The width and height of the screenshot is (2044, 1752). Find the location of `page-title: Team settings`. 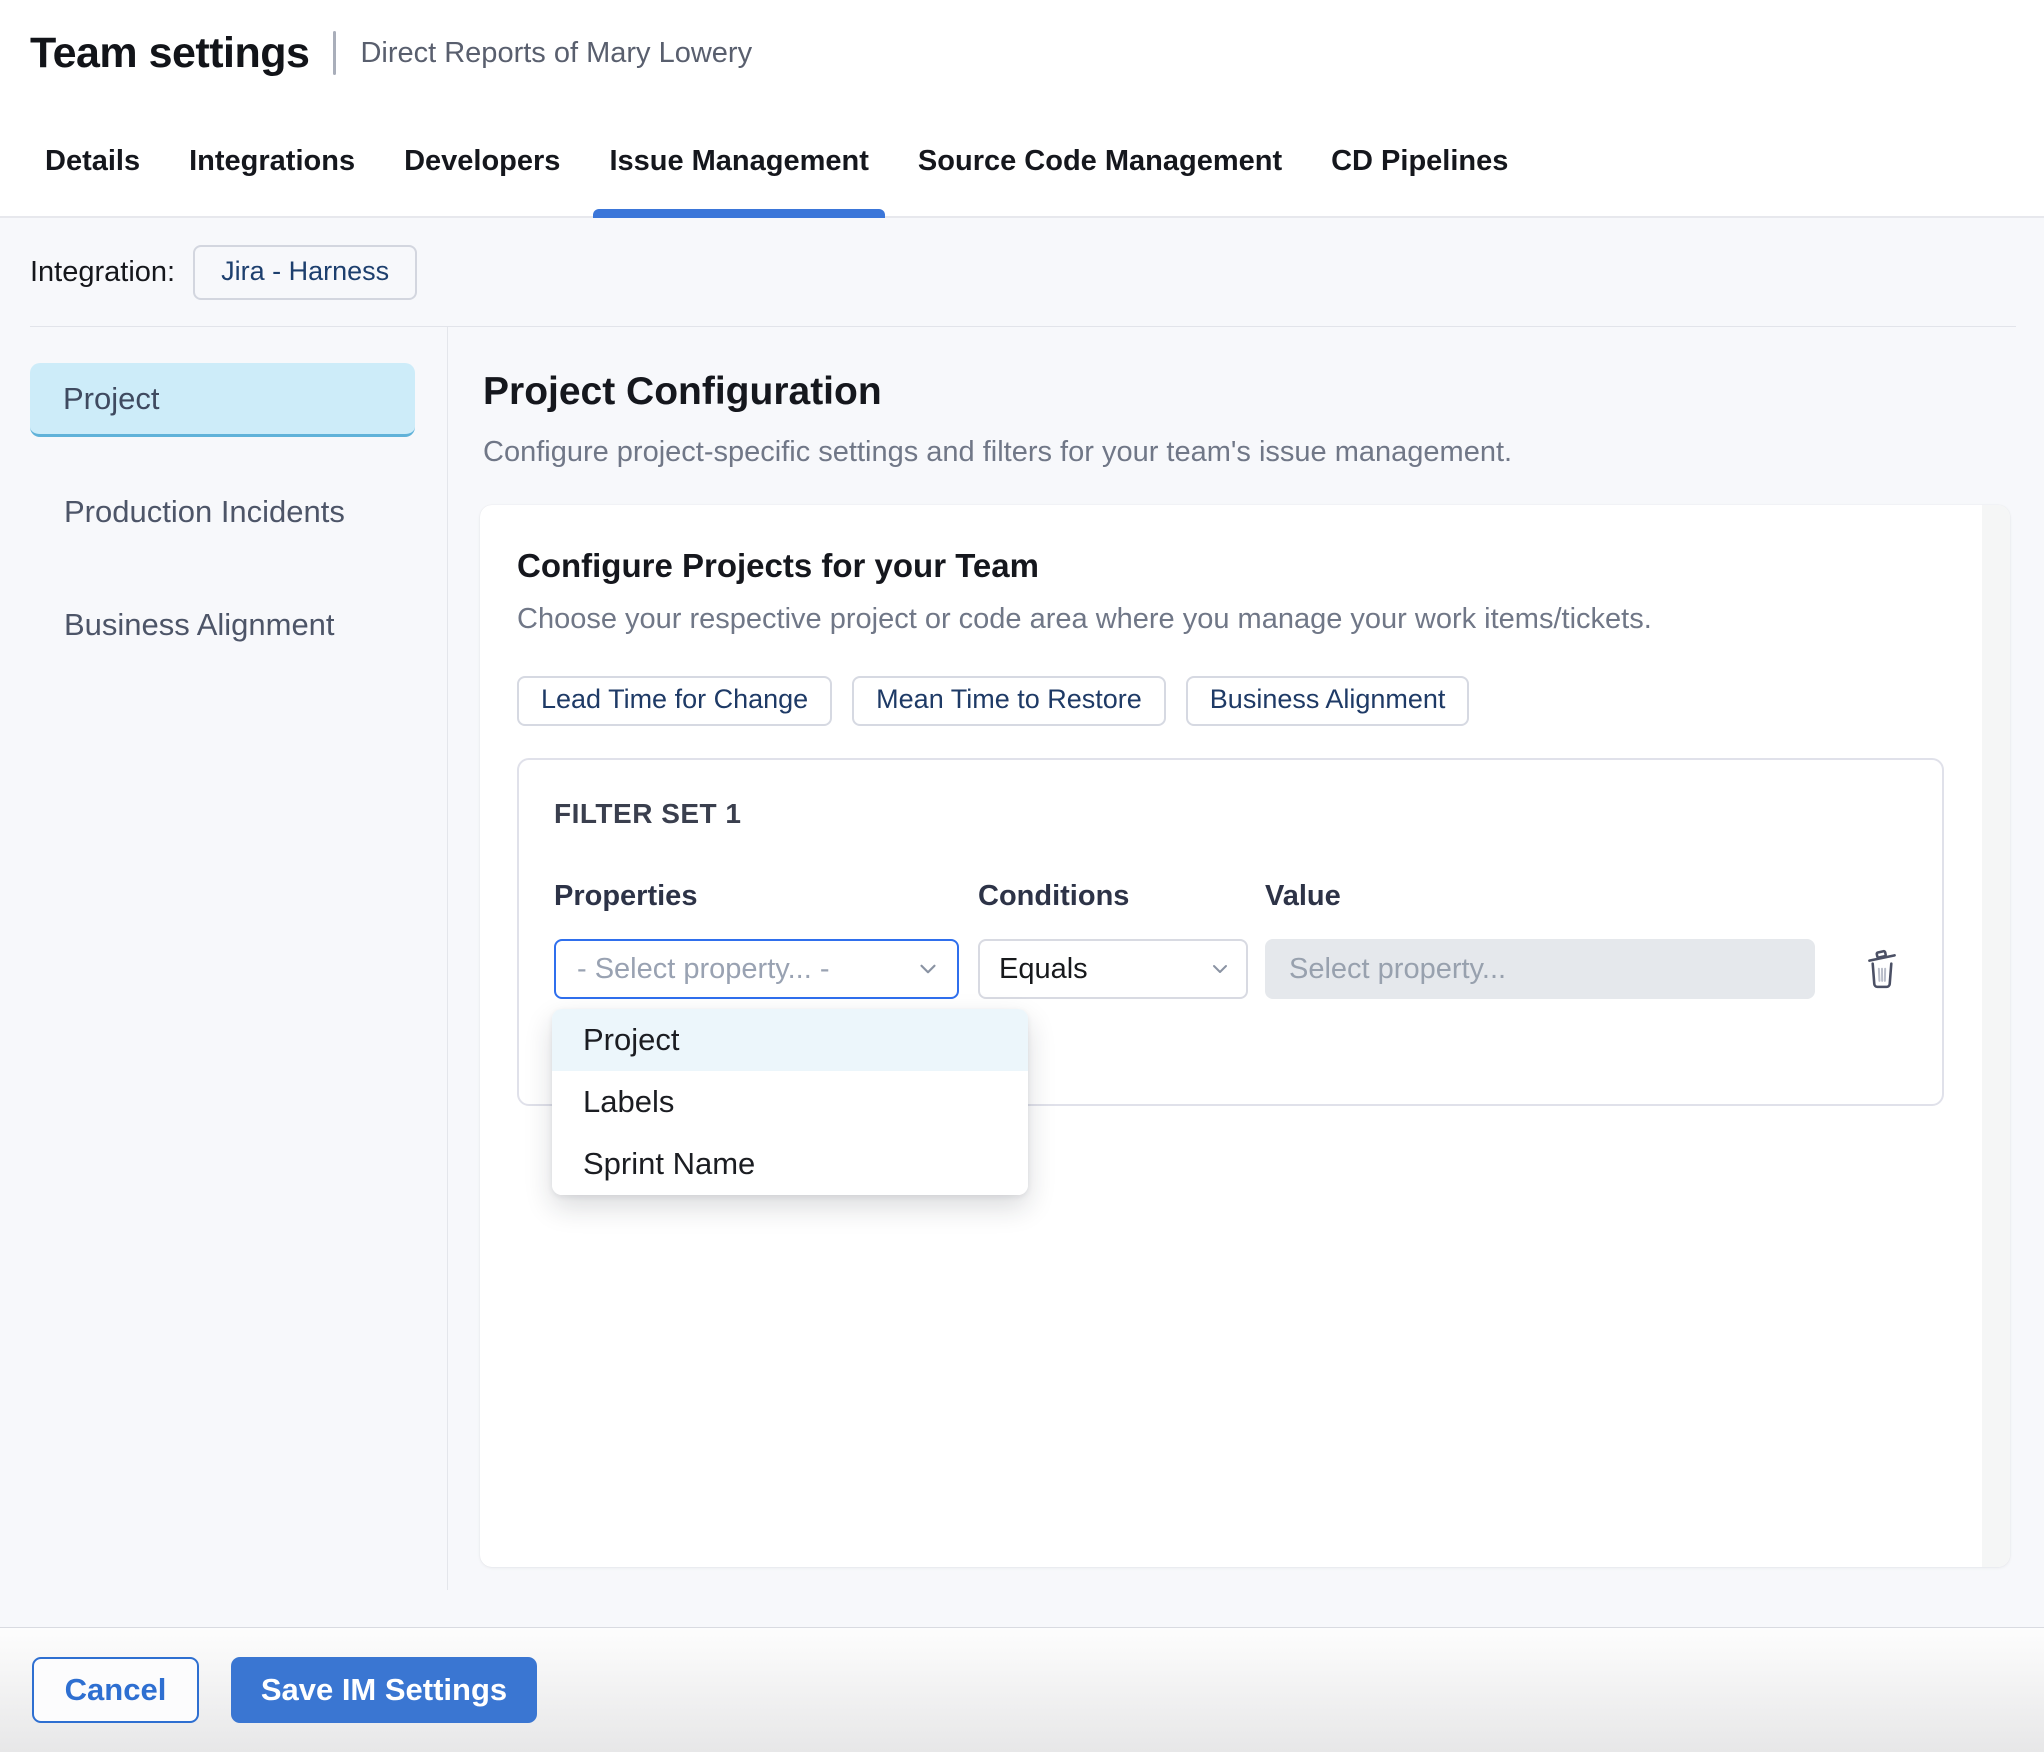

page-title: Team settings is located at coordinates (170, 52).